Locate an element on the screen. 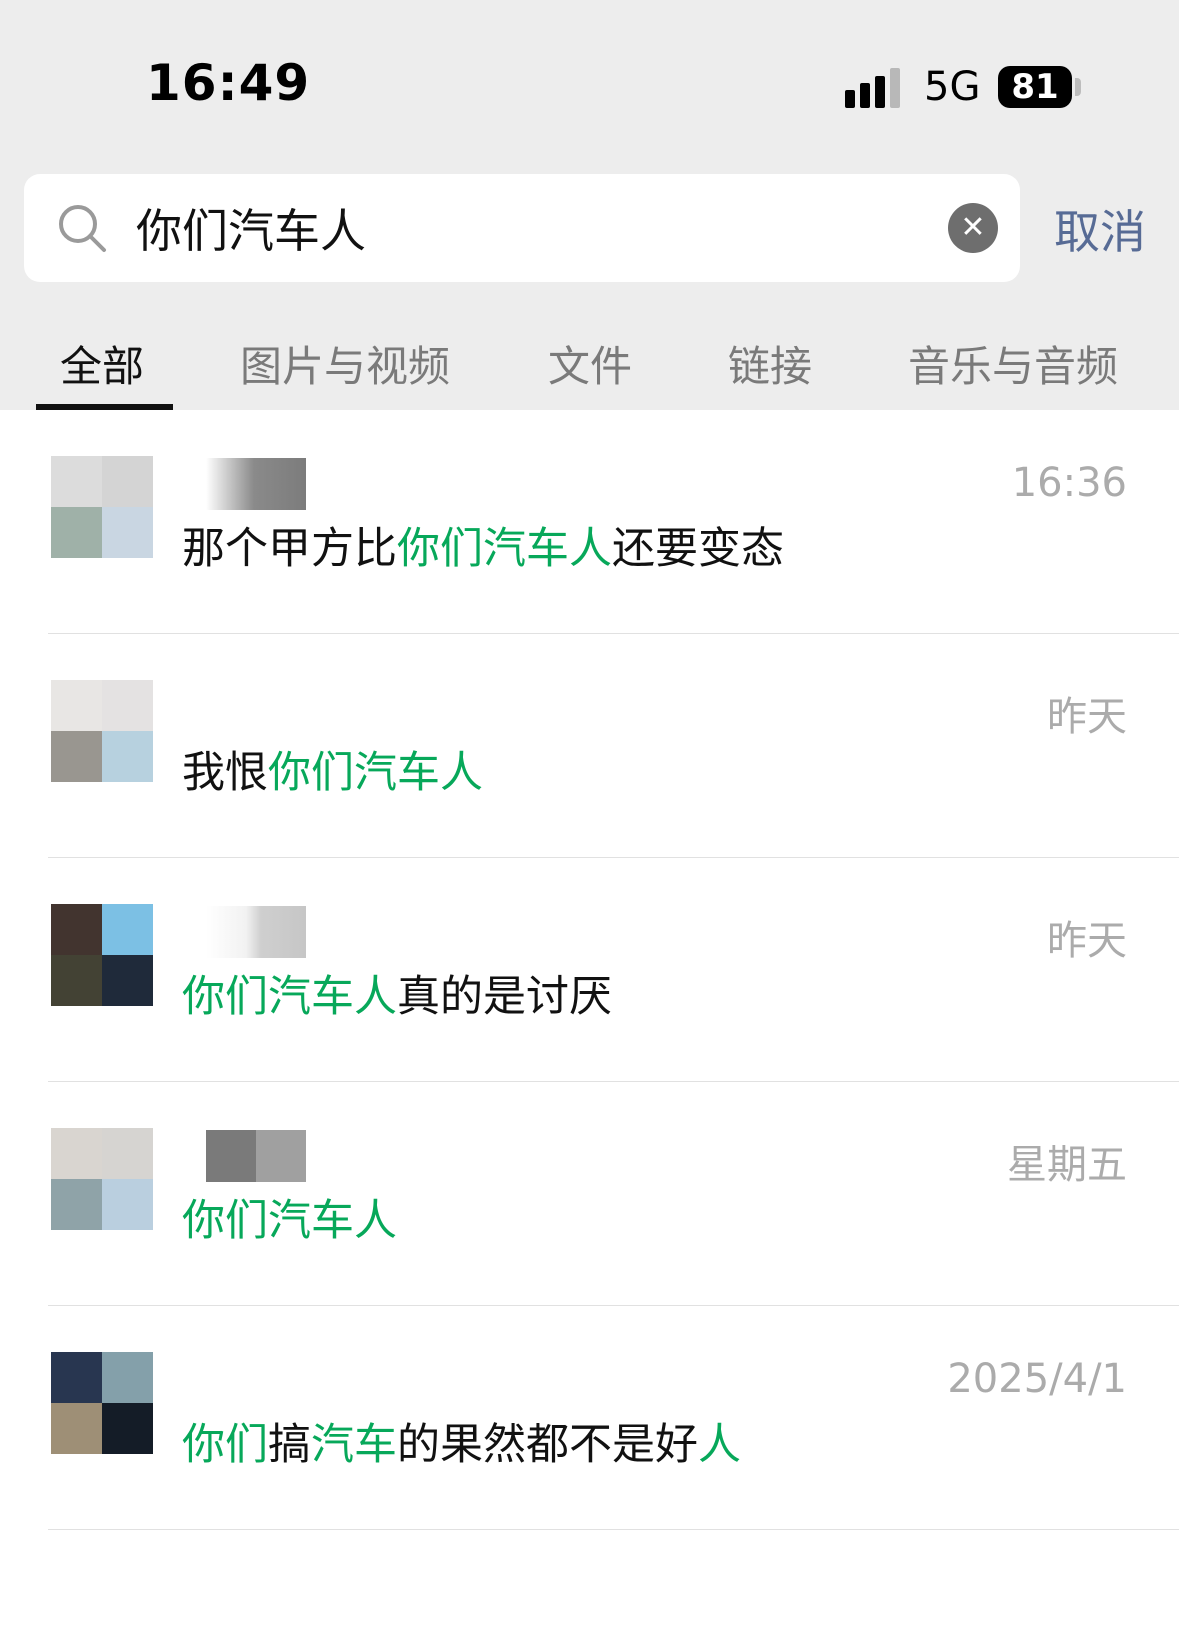 Image resolution: width=1179 pixels, height=1636 pixels. battery-icon: 81 is located at coordinates (1035, 87).